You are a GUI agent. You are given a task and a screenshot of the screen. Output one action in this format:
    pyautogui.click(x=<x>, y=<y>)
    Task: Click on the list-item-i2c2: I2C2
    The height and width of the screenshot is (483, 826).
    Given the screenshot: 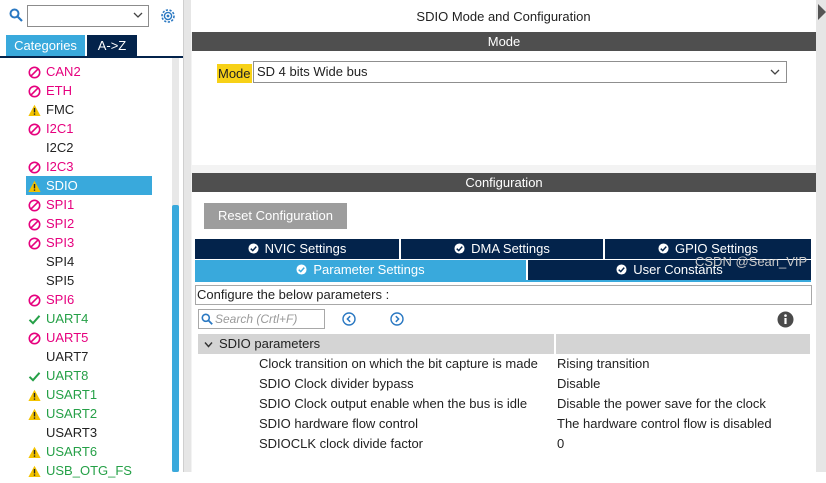 What is the action you would take?
    pyautogui.click(x=89, y=147)
    